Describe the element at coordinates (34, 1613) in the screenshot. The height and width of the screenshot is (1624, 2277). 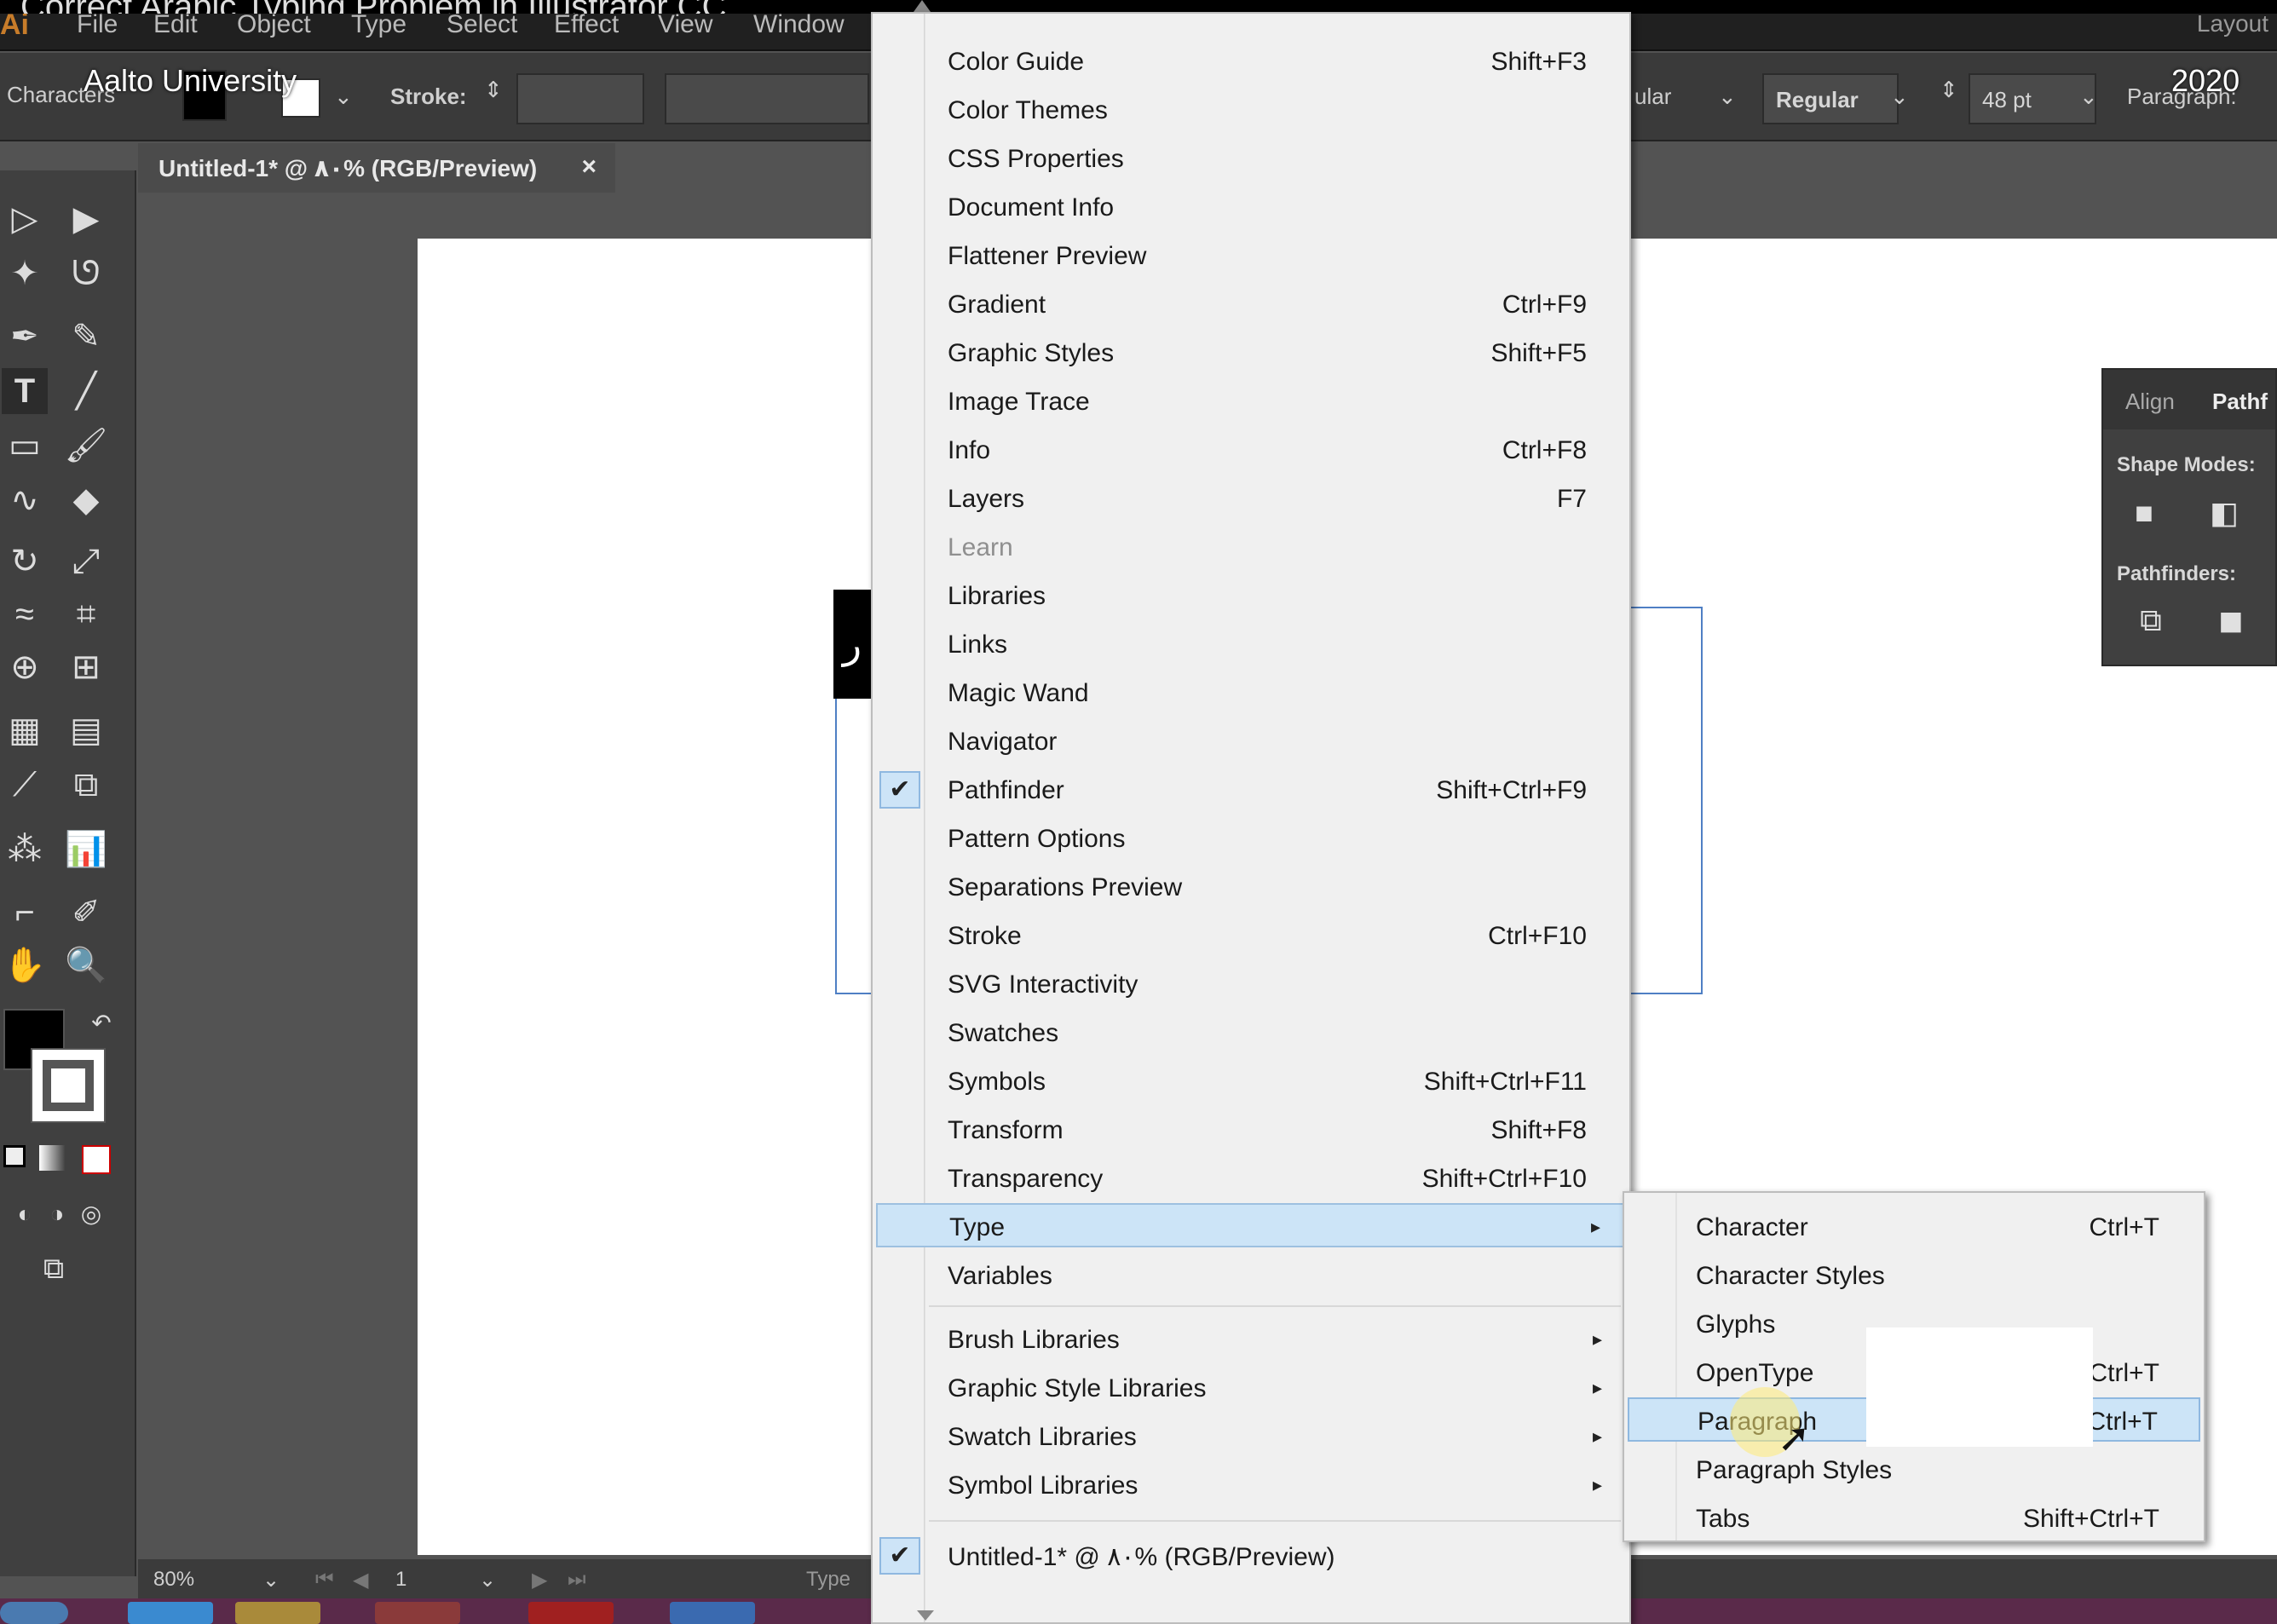
I see `start-button-icon` at that location.